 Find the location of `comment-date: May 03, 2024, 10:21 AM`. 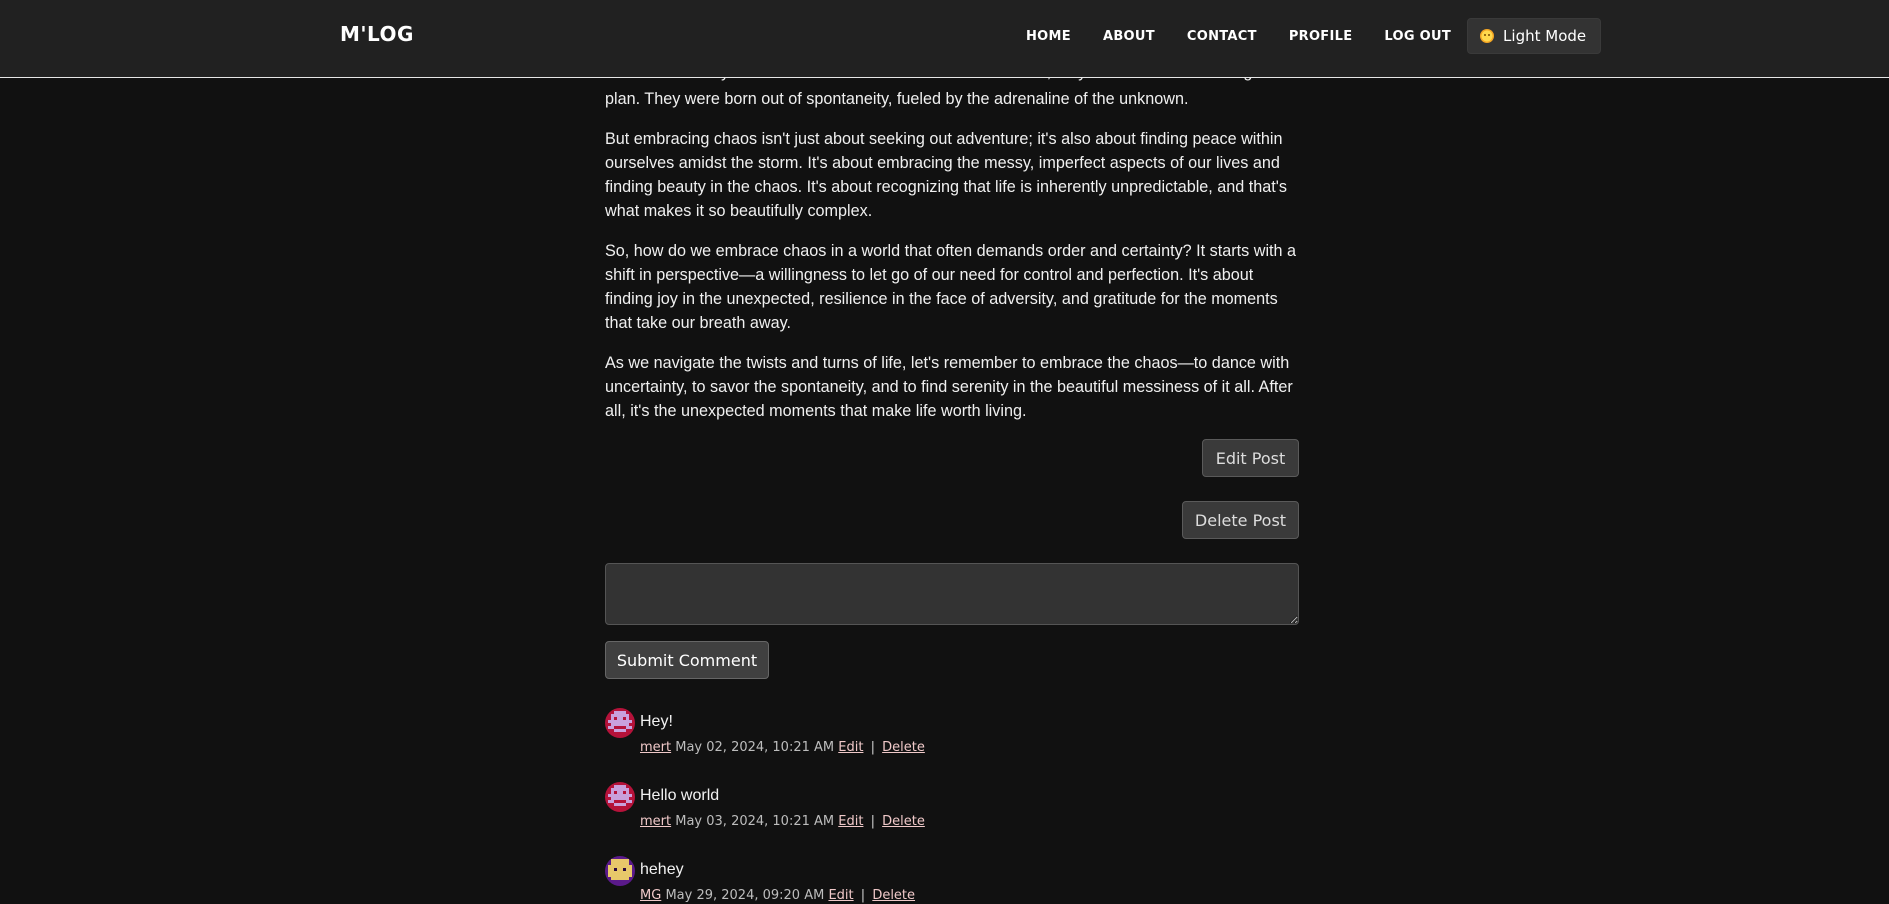

comment-date: May 03, 2024, 10:21 AM is located at coordinates (755, 821).